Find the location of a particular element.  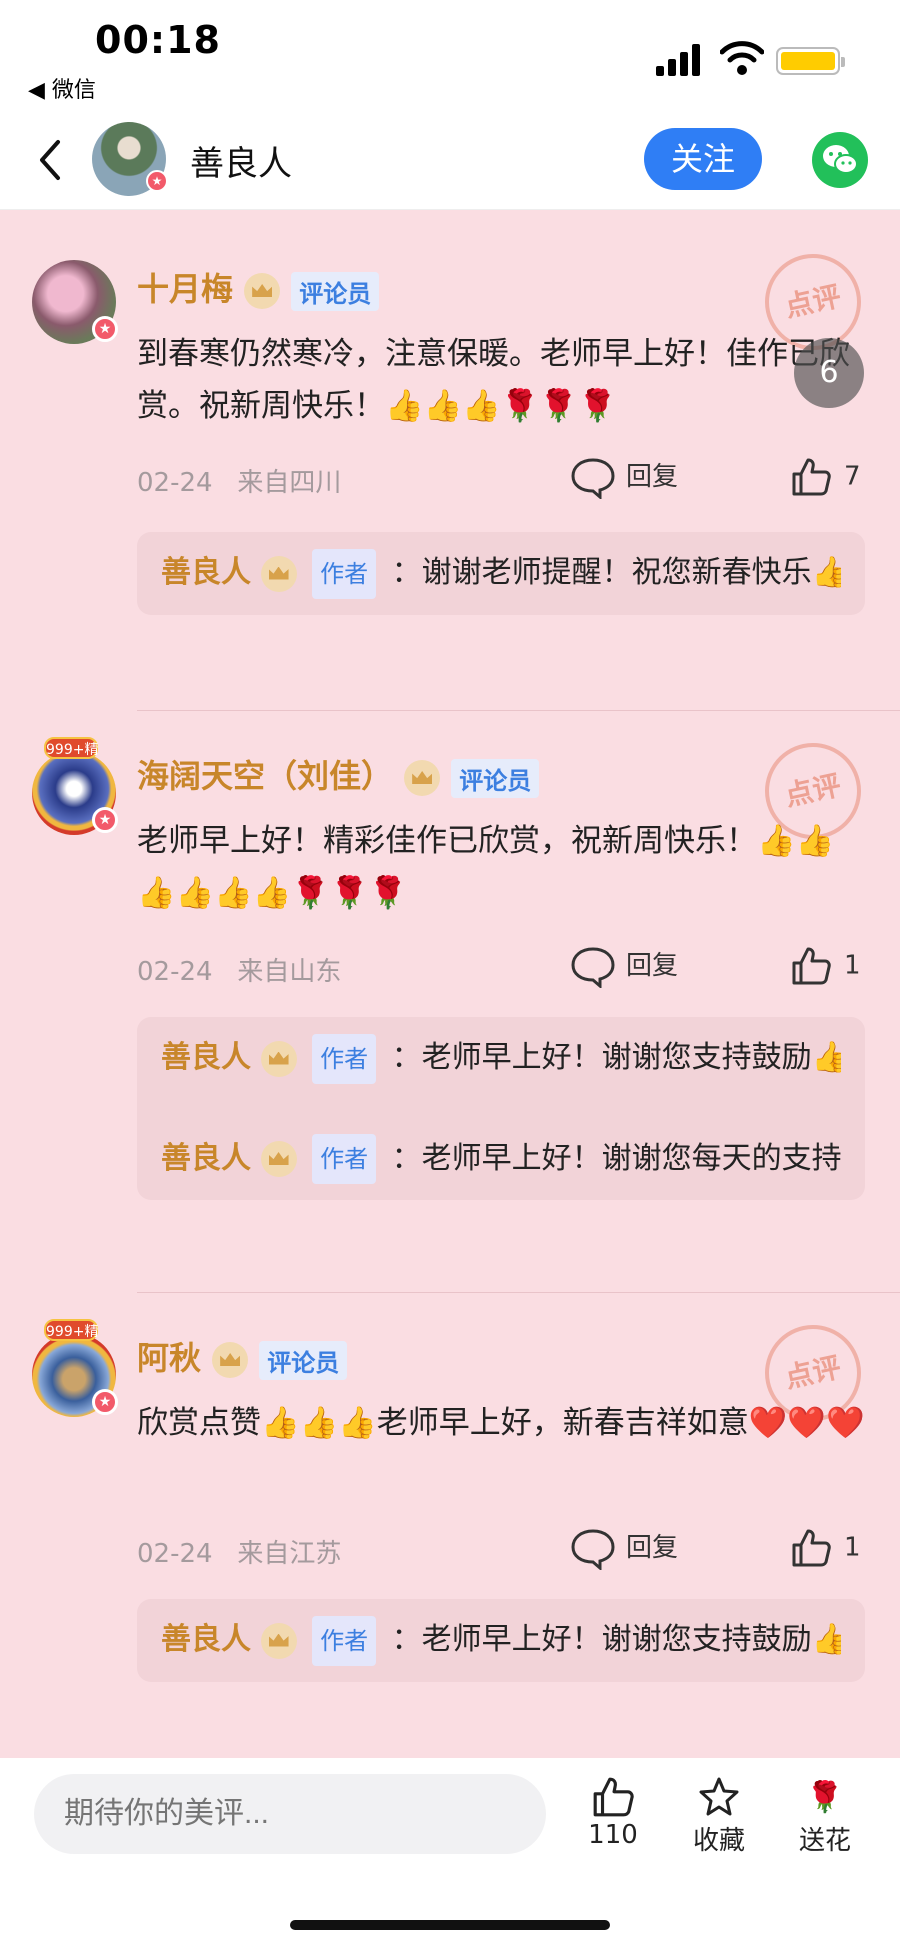

home-indicator is located at coordinates (450, 1925).